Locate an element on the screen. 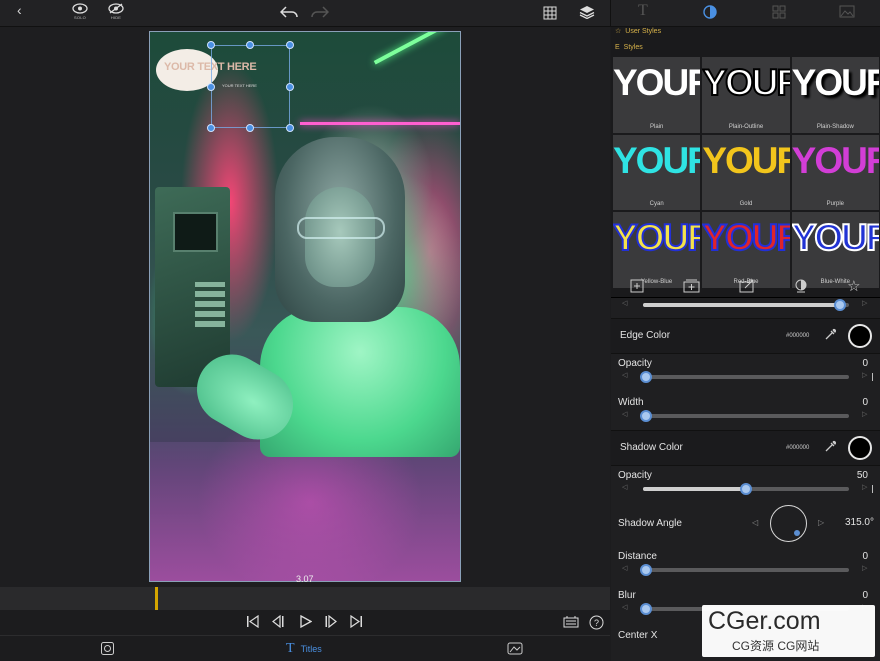 The image size is (880, 661). style-preset: YOUR Plain is located at coordinates (657, 95).